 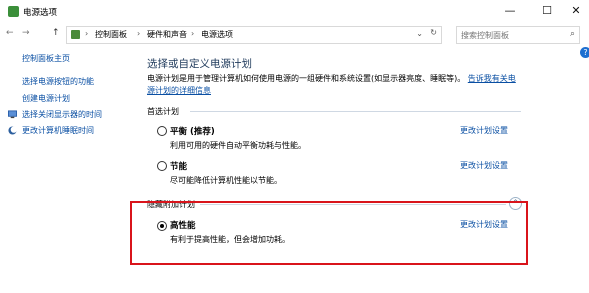 I want to click on plan-desc-saver: 尽可能降低计算机性能以节能。, so click(x=226, y=180).